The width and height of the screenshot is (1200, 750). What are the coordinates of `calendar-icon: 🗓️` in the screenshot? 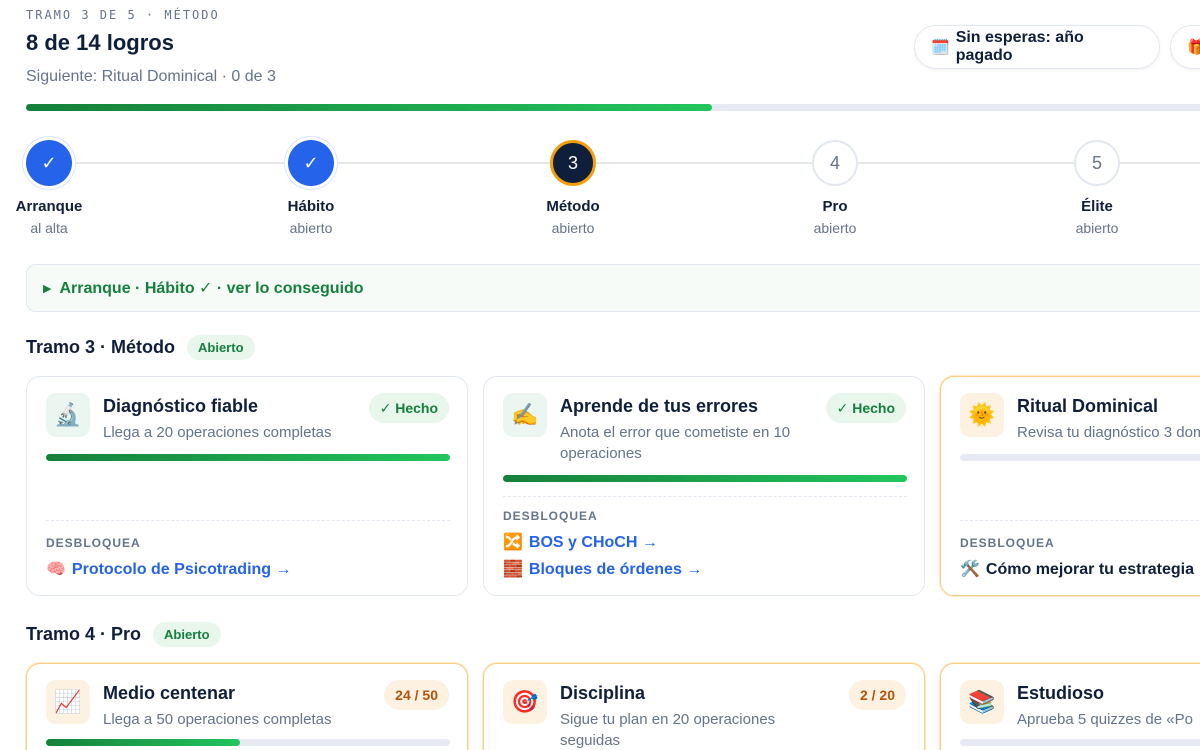 It's located at (940, 47).